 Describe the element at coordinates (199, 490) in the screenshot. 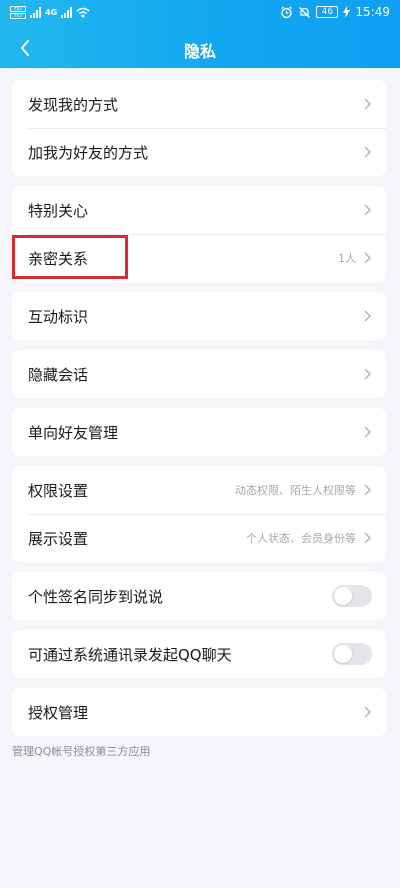

I see `row-permission-settings: 权限设置 动态权限、陌生人权限等` at that location.